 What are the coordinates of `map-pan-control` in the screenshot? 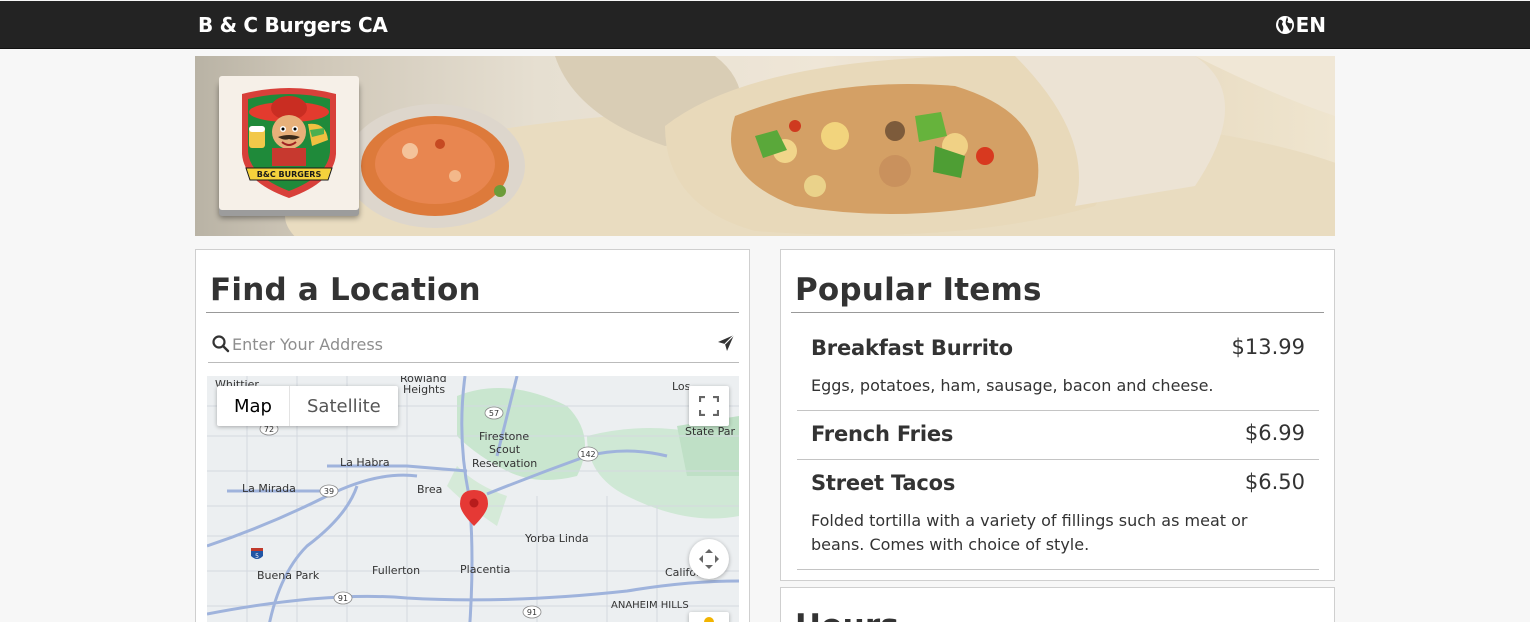 It's located at (709, 559).